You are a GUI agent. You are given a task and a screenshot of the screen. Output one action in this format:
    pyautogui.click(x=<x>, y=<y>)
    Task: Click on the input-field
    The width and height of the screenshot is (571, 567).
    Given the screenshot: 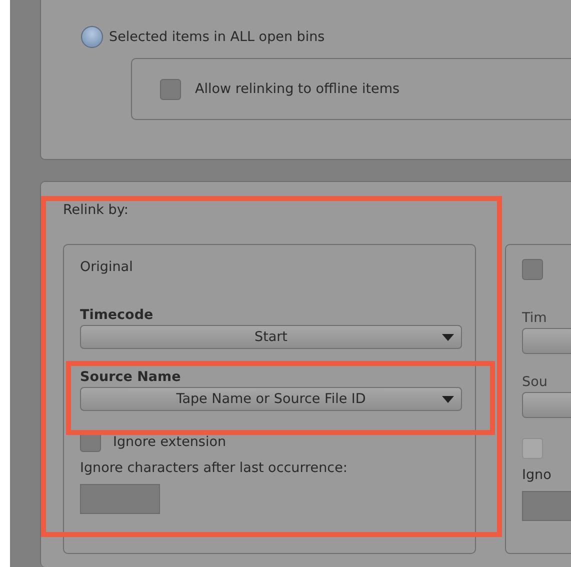 What is the action you would take?
    pyautogui.click(x=120, y=499)
    